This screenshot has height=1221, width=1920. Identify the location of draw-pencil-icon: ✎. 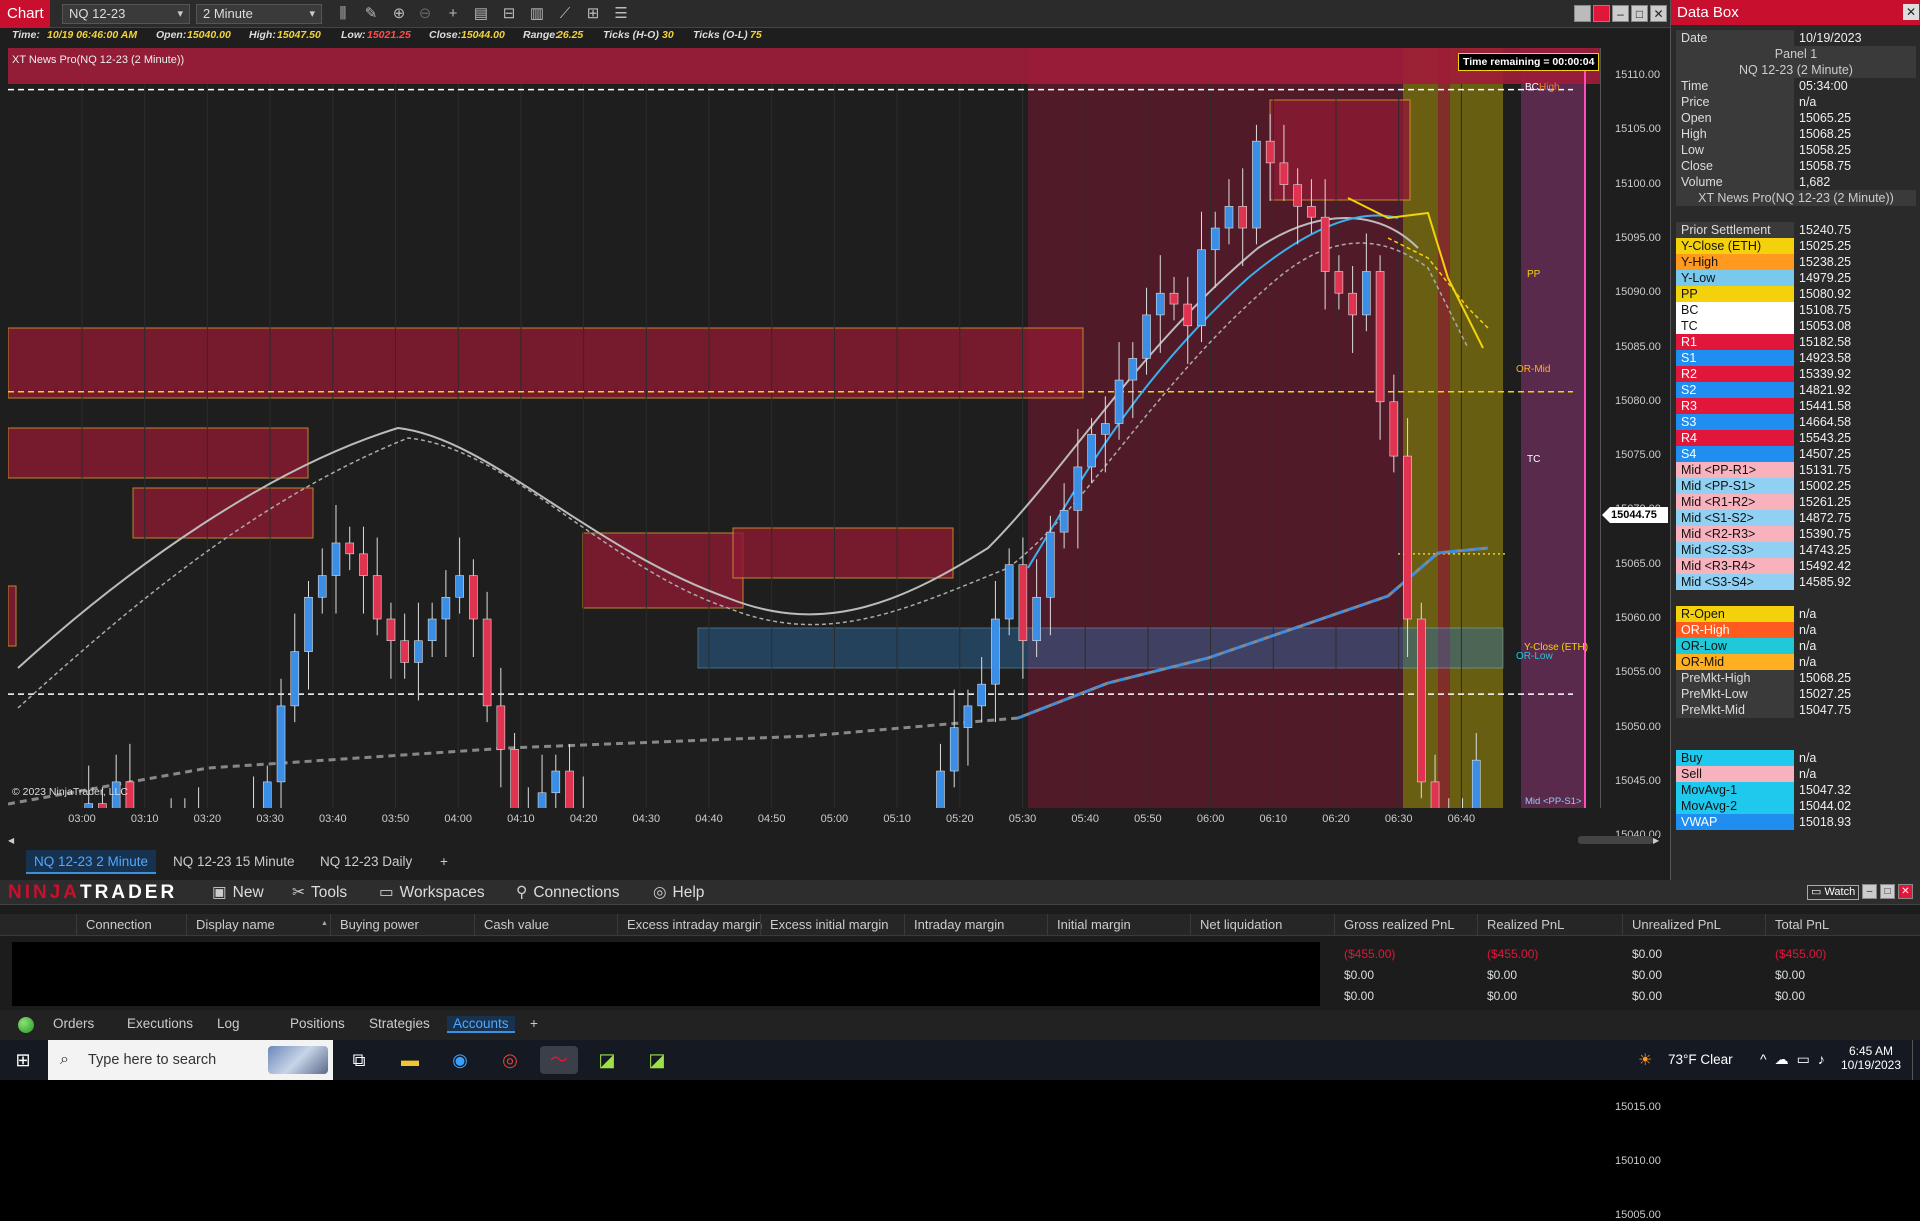
(371, 14).